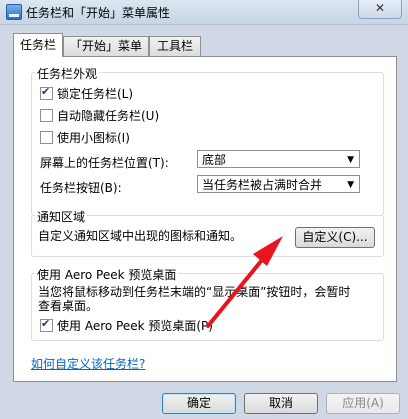 The image size is (408, 419). What do you see at coordinates (235, 293) in the screenshot?
I see `arrow-shaft` at bounding box center [235, 293].